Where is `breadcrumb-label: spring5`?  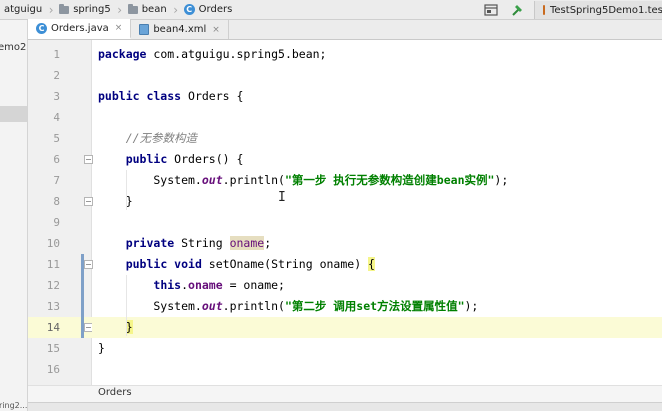 breadcrumb-label: spring5 is located at coordinates (92, 9).